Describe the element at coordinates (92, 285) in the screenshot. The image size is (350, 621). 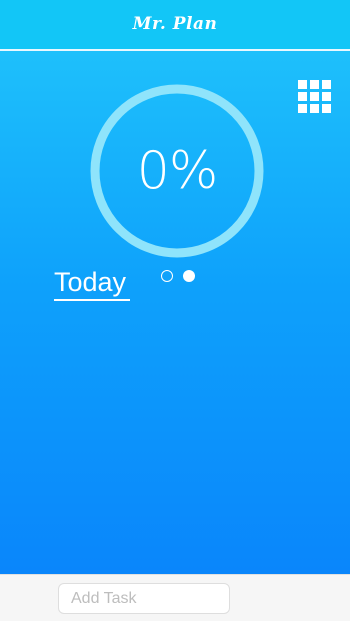
I see `day-label: Today` at that location.